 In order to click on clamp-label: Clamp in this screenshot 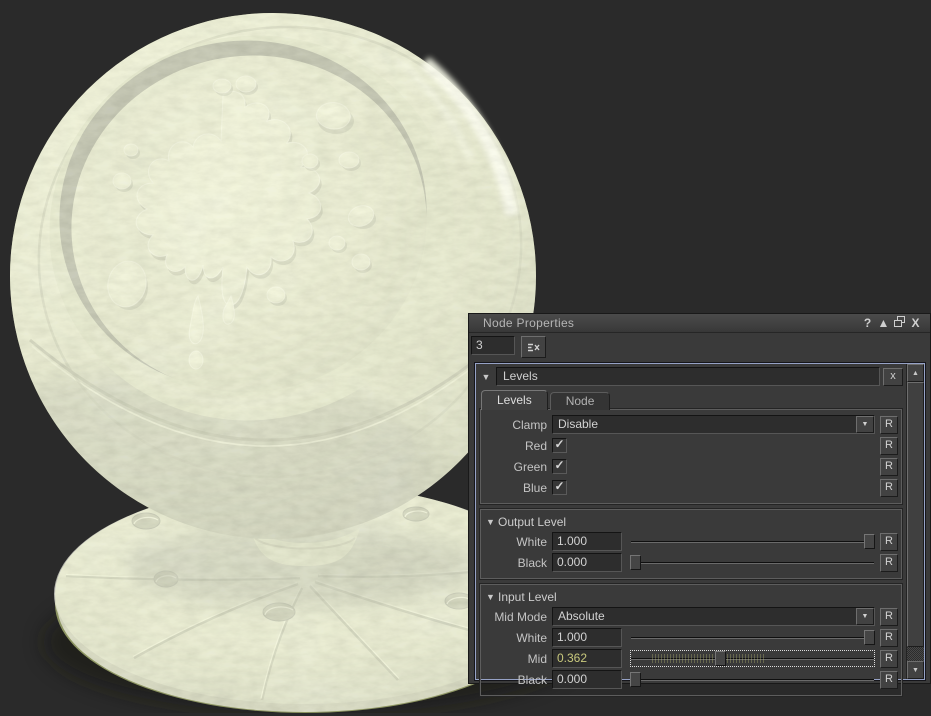, I will do `click(529, 424)`.